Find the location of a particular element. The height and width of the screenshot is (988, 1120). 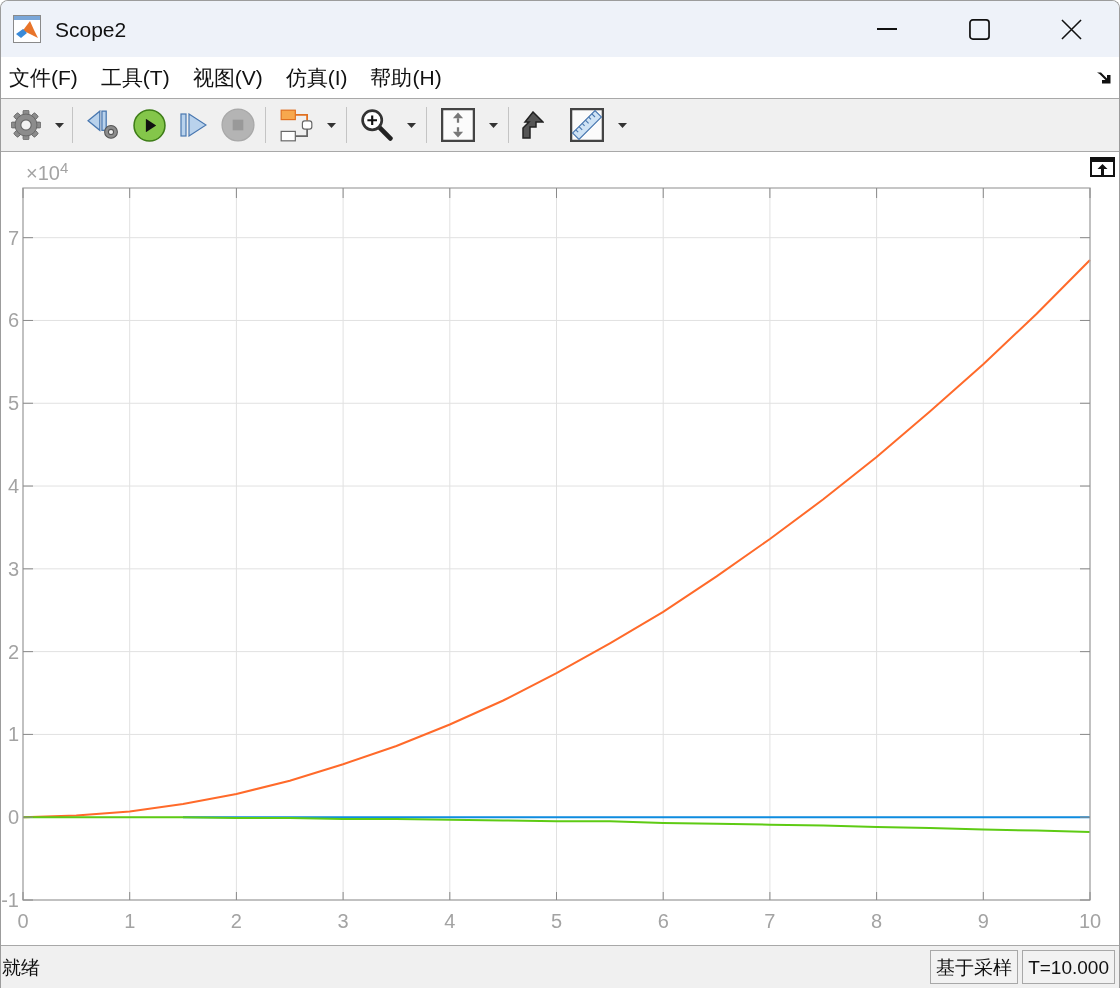

status-text: 就绪 is located at coordinates (21, 967).